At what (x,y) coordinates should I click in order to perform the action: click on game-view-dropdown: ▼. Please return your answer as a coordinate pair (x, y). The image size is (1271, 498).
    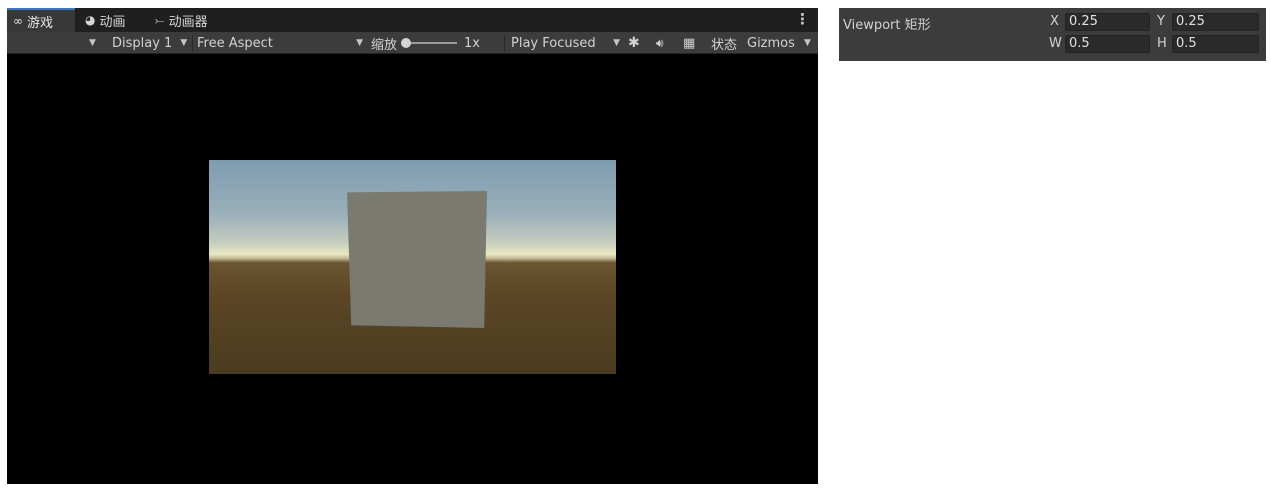
    Looking at the image, I should click on (92, 43).